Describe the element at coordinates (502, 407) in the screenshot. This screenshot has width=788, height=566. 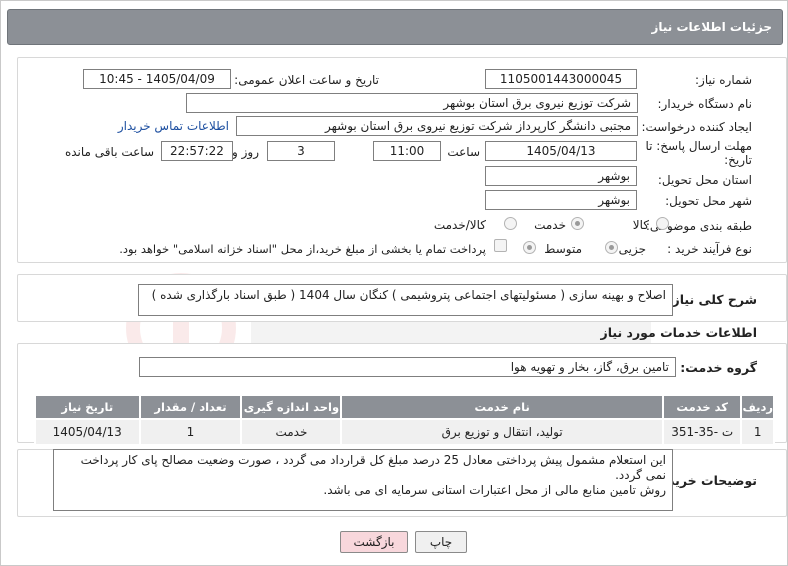
I see `col-service-name: نام خدمت` at that location.